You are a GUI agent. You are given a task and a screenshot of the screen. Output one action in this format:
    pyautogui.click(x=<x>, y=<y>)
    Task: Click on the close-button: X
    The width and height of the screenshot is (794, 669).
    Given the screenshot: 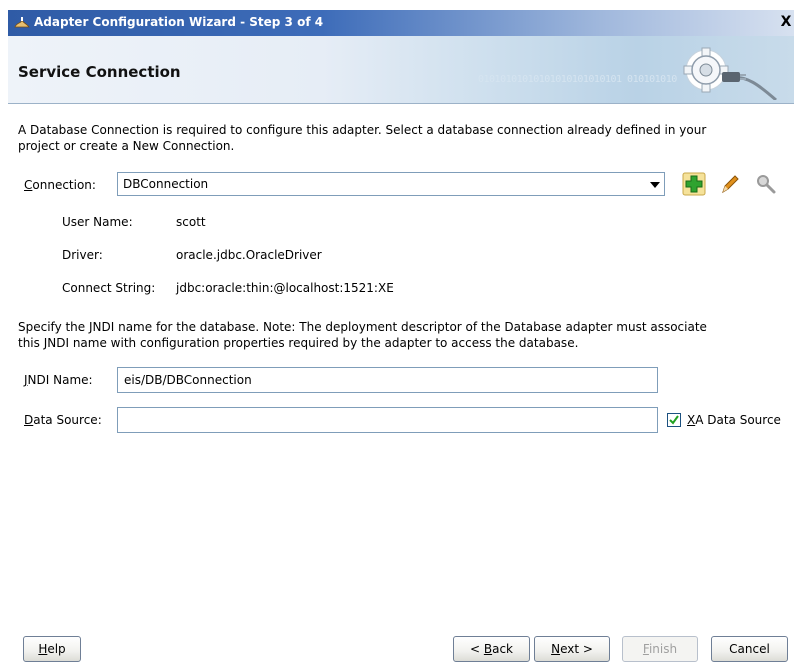 What is the action you would take?
    pyautogui.click(x=786, y=22)
    